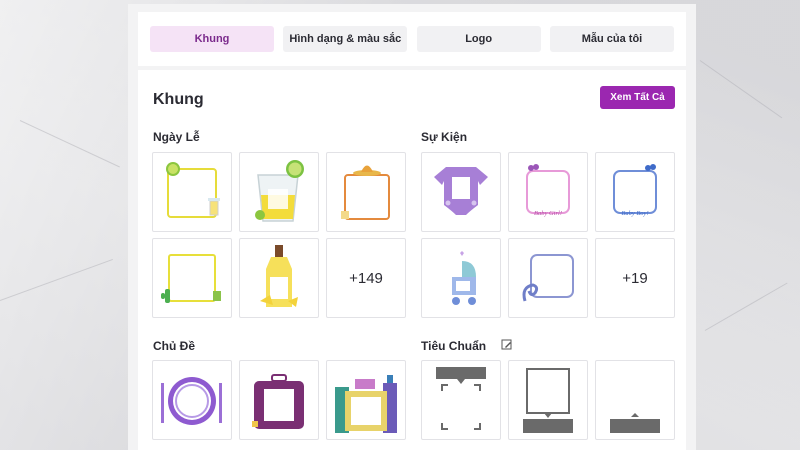 This screenshot has height=450, width=800. What do you see at coordinates (444, 137) in the screenshot?
I see `group-title-events: Sự Kiện` at bounding box center [444, 137].